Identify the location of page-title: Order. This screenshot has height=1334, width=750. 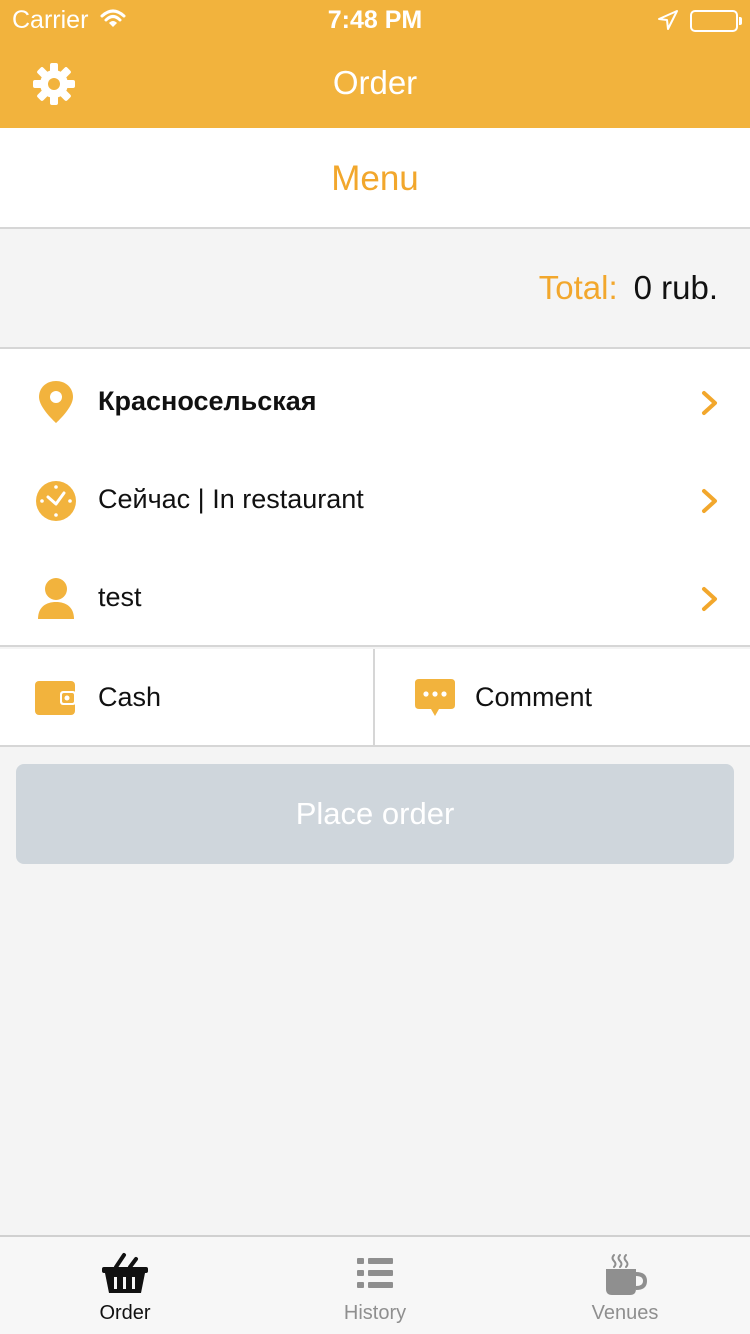
(375, 82).